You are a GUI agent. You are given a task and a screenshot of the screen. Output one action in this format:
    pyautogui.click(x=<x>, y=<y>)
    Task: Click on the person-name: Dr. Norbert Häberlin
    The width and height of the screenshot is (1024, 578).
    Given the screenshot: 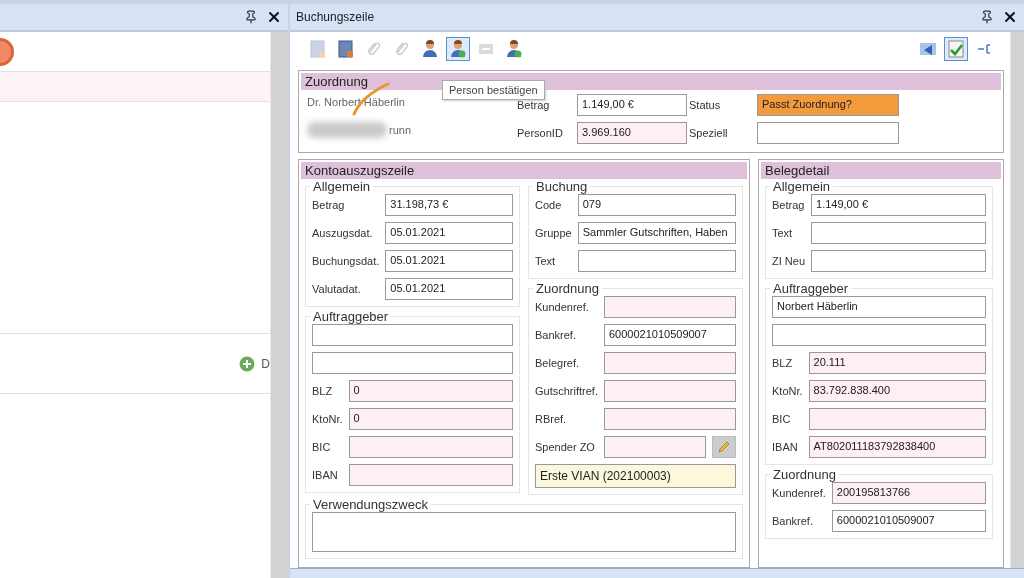 What is the action you would take?
    pyautogui.click(x=356, y=102)
    